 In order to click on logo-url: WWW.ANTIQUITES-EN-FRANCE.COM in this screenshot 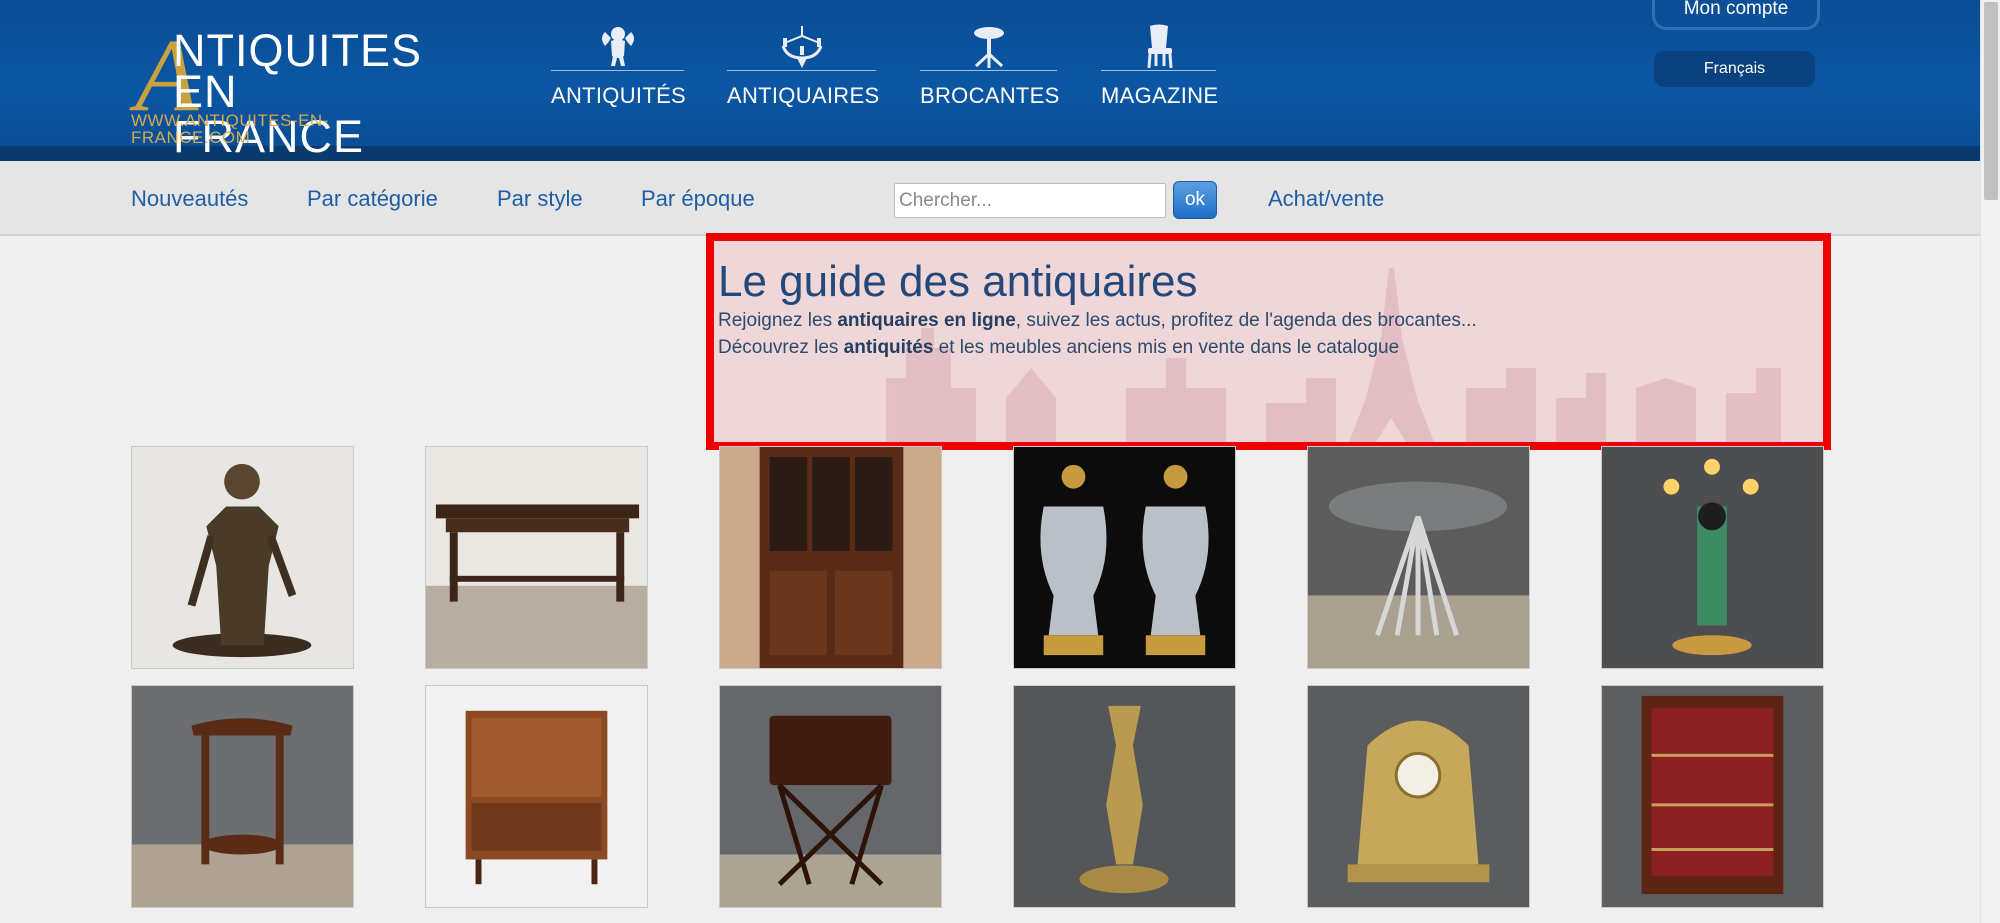, I will do `click(230, 129)`.